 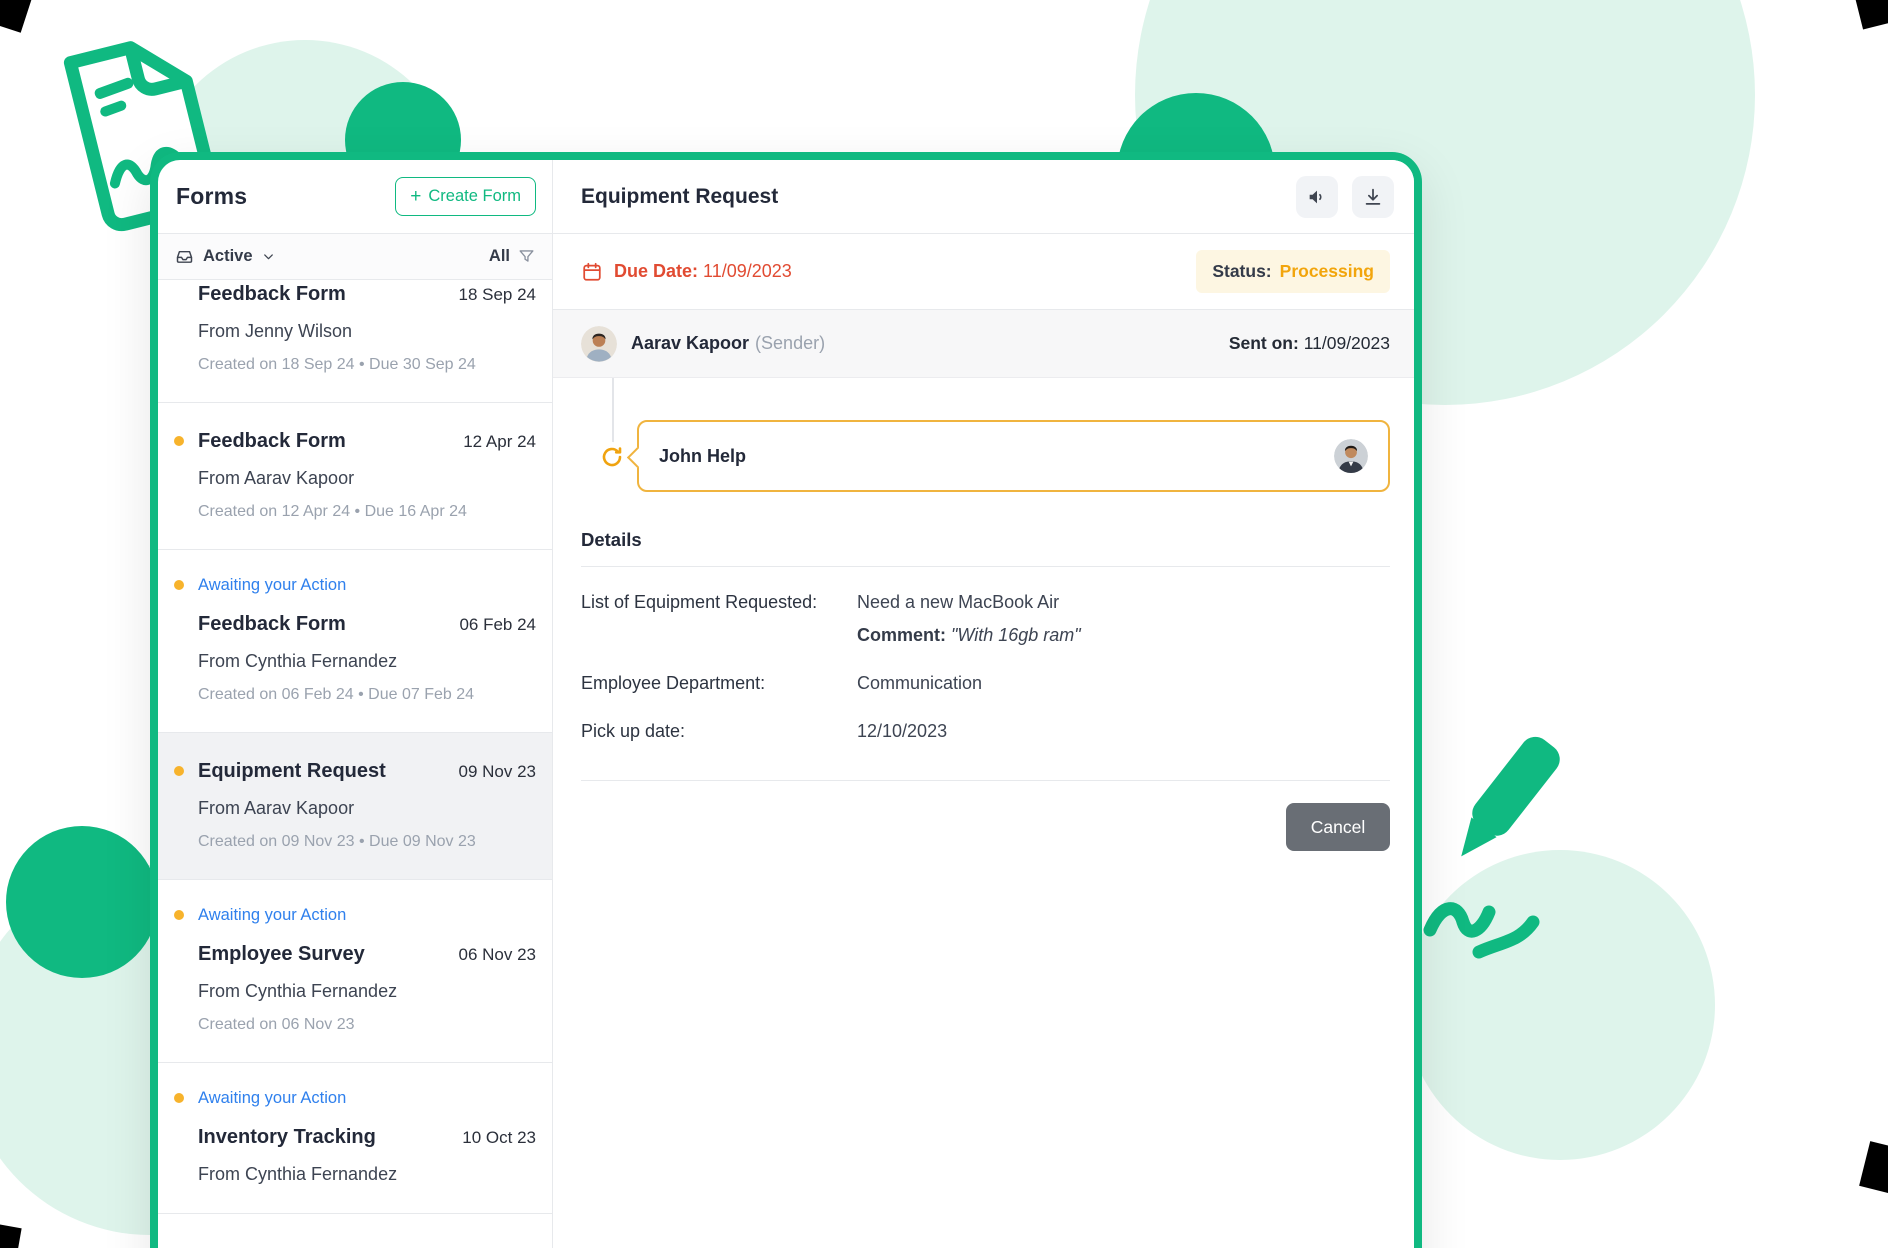 What do you see at coordinates (497, 771) in the screenshot?
I see `item-date: 09 Nov 23` at bounding box center [497, 771].